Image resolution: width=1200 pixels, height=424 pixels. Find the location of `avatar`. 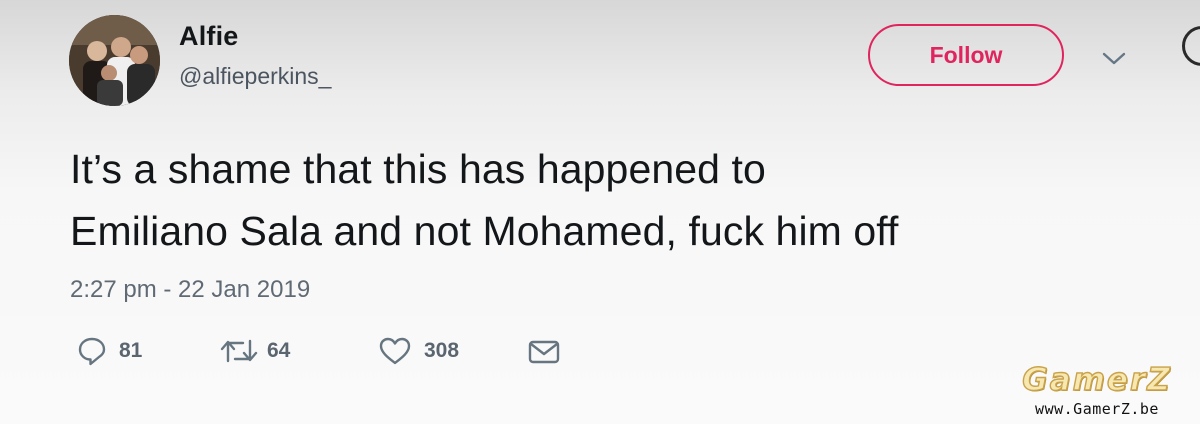

avatar is located at coordinates (114, 60).